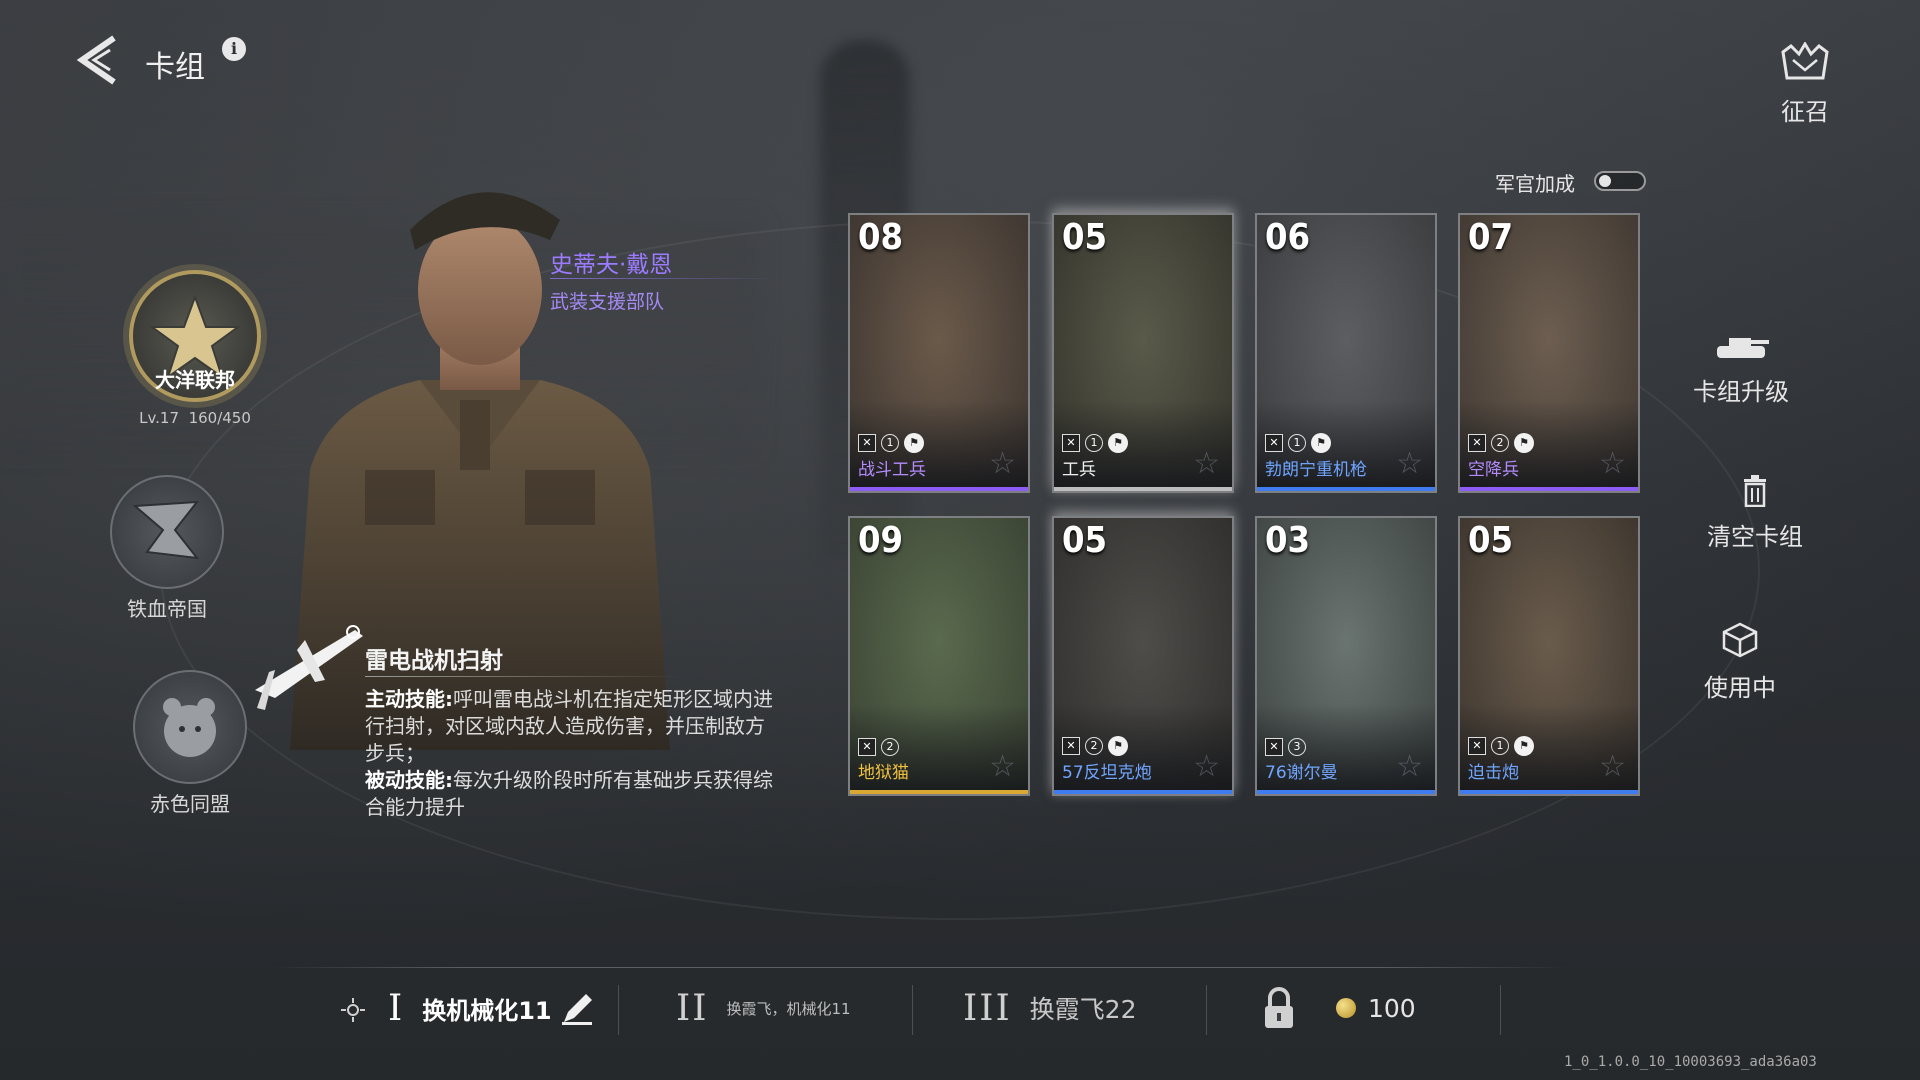  I want to click on faction-red-alliance: 赤色同盟, so click(190, 743).